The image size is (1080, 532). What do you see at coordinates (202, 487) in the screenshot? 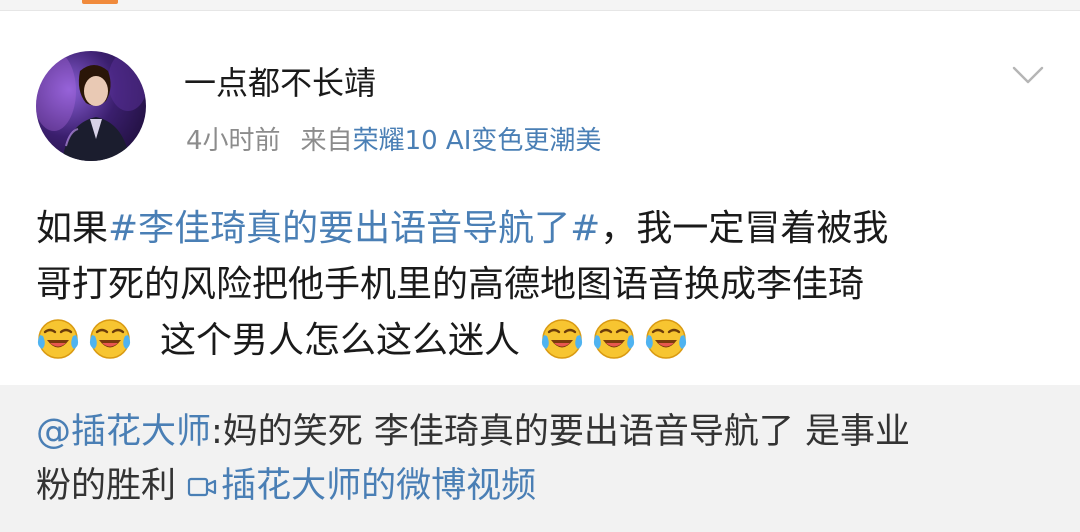
I see `video-icon` at bounding box center [202, 487].